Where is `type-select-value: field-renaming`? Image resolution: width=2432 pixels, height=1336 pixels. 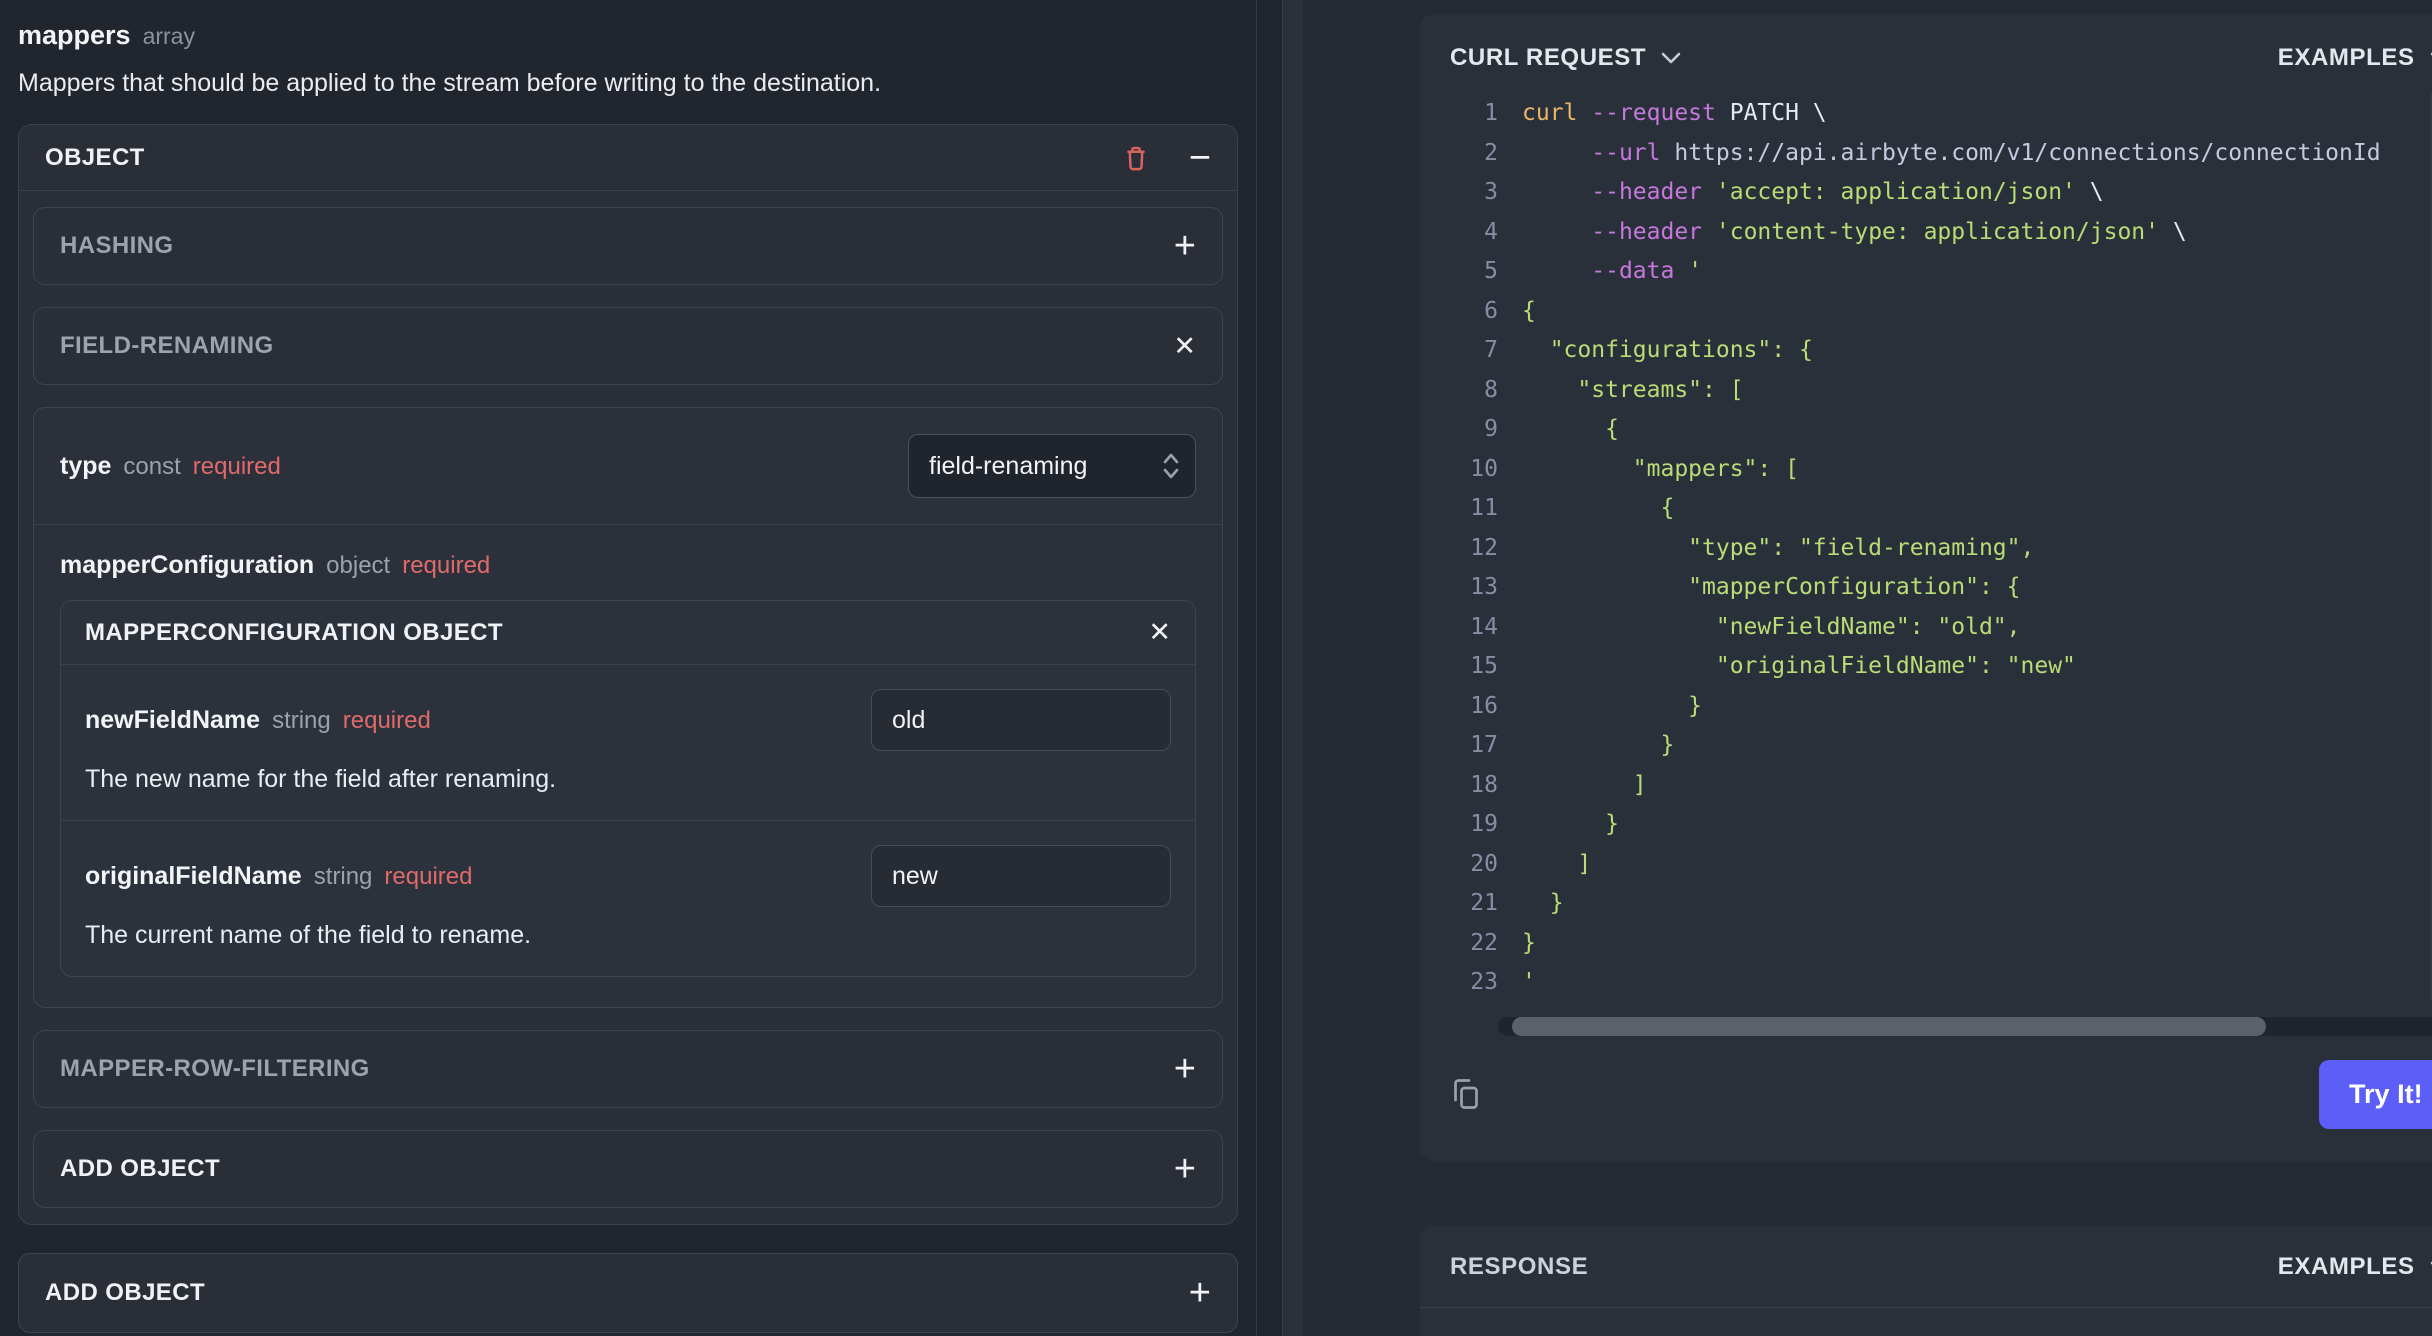 type-select-value: field-renaming is located at coordinates (1008, 465).